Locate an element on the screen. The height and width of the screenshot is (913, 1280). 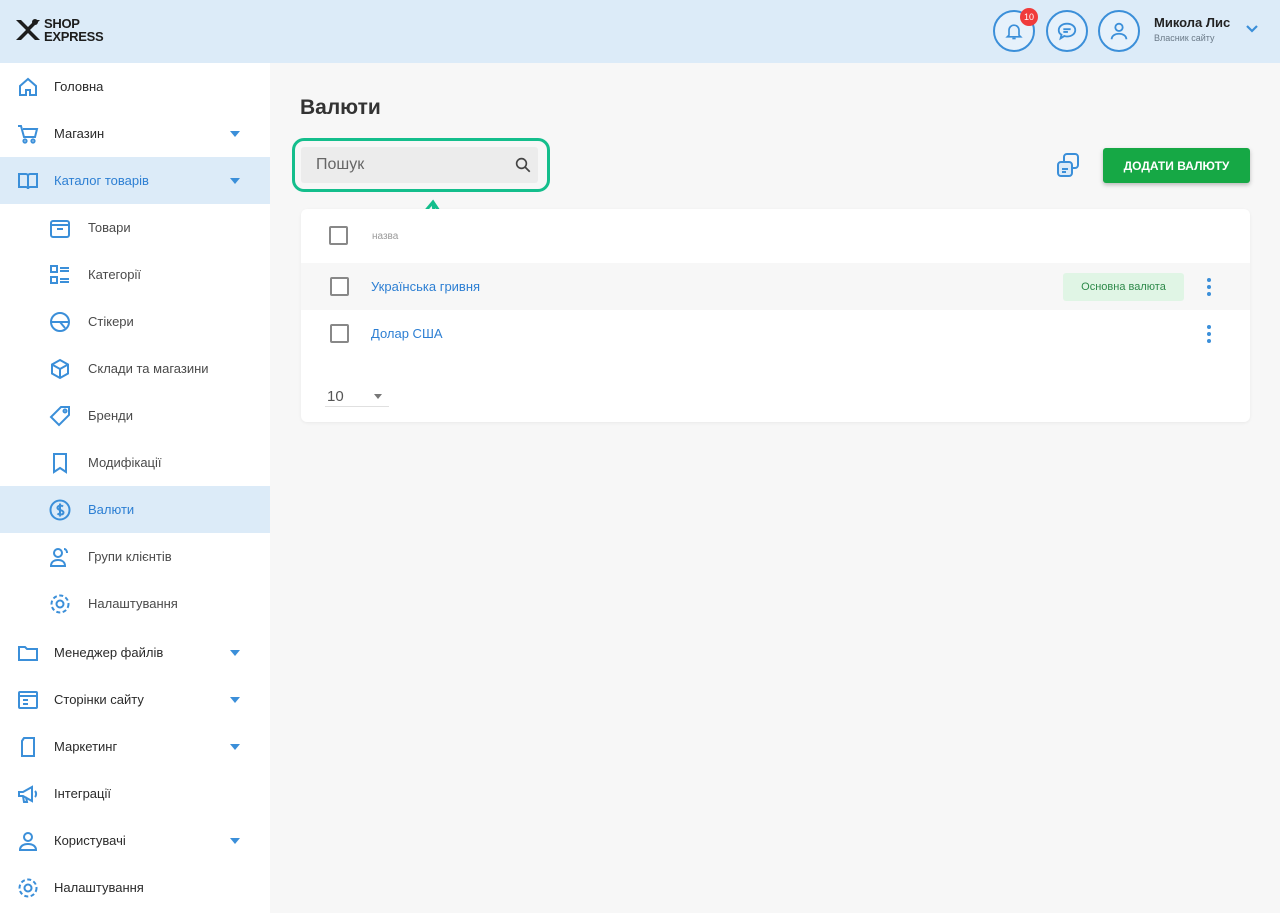
notifications-button: 10 is located at coordinates (1015, 30).